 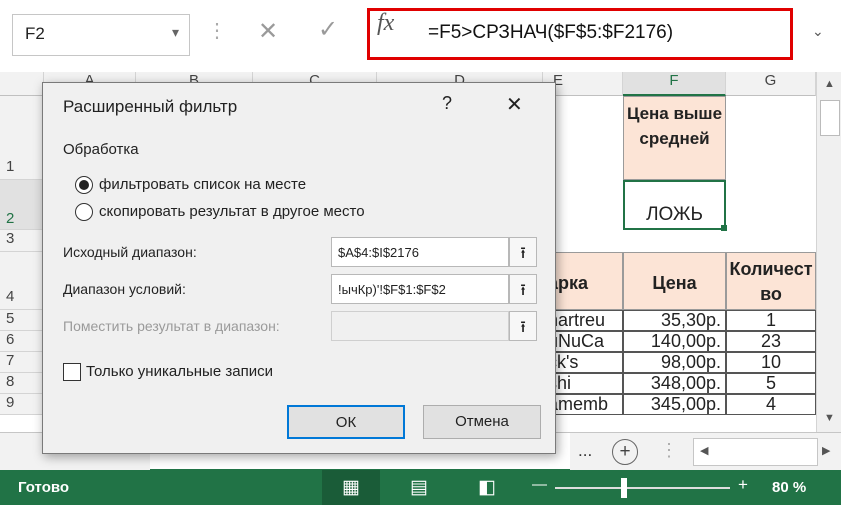 I want to click on help-button: ?, so click(x=447, y=103).